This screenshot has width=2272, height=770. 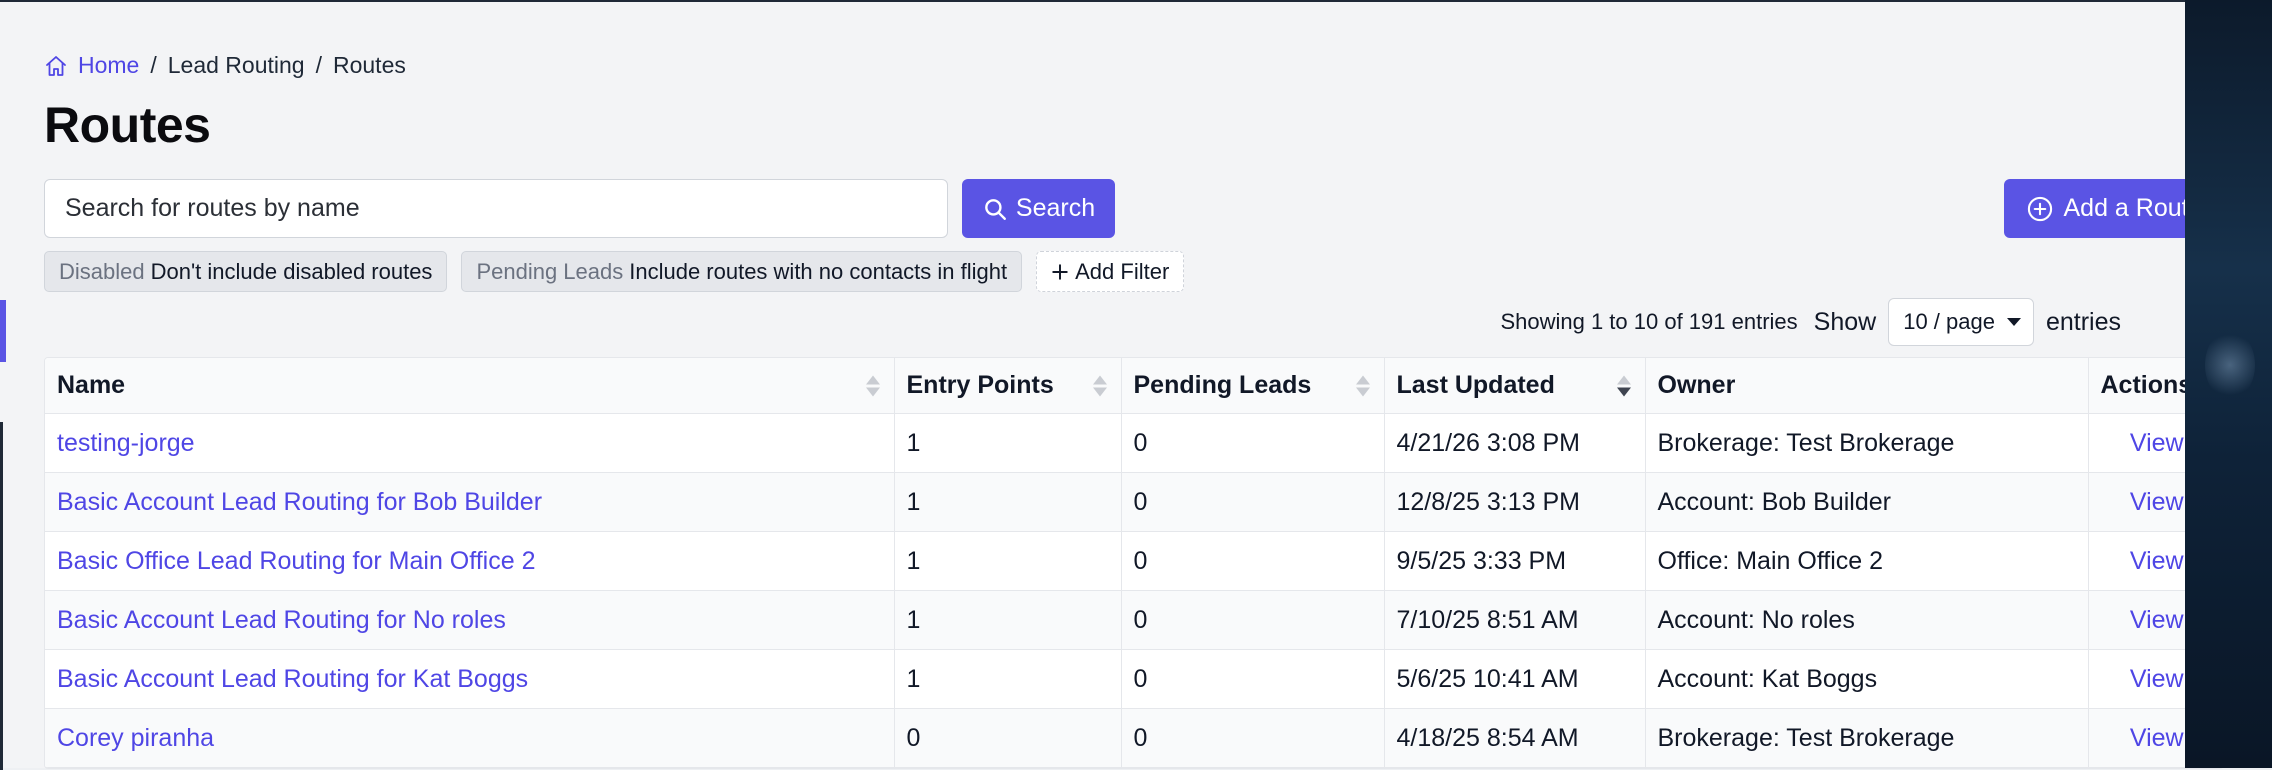 I want to click on search-button-label: Search, so click(x=1055, y=208).